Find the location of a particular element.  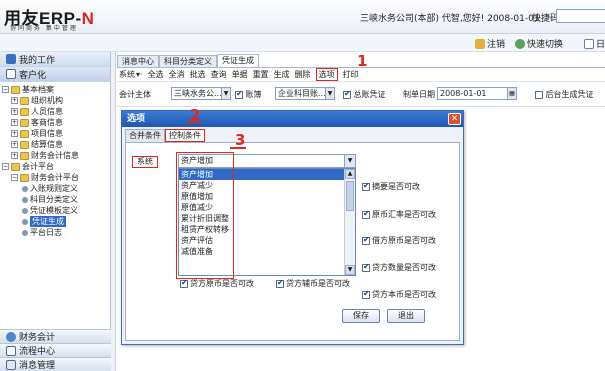

dropdown-option: 资产减少 is located at coordinates (267, 185).